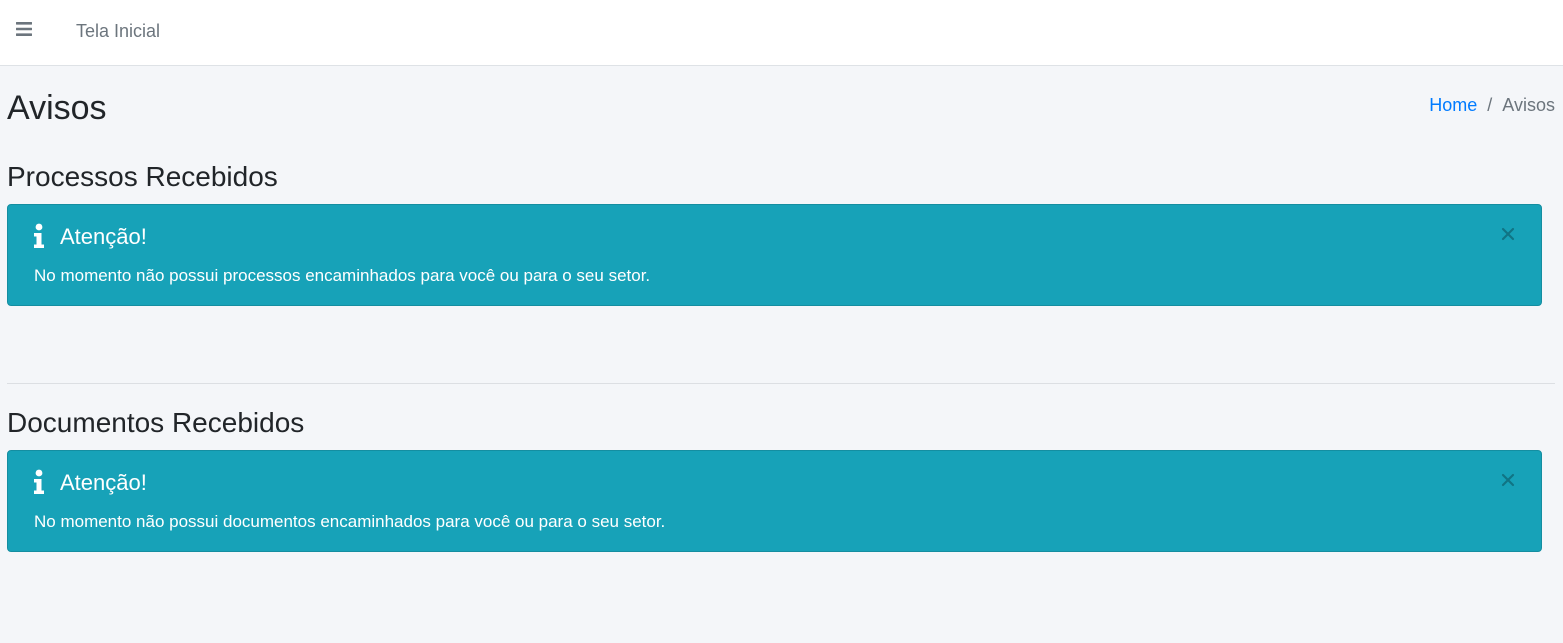 This screenshot has width=1563, height=643. I want to click on top-navbar: Tela Inicial, so click(781, 33).